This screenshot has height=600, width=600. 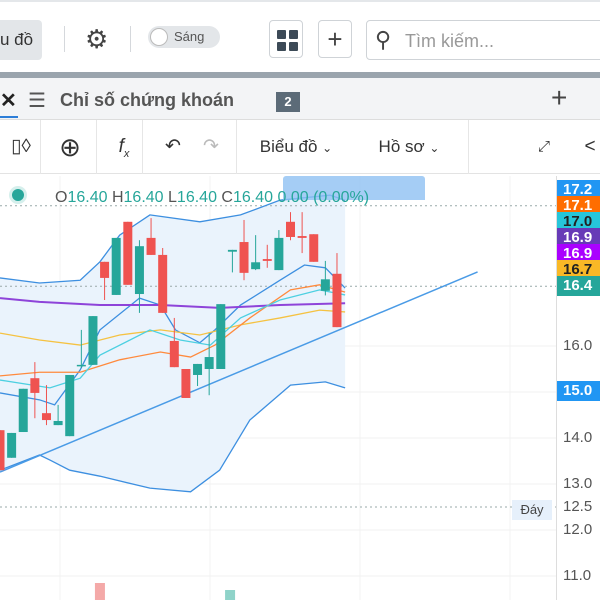 What do you see at coordinates (253, 197) in the screenshot?
I see `close-value: 16.40` at bounding box center [253, 197].